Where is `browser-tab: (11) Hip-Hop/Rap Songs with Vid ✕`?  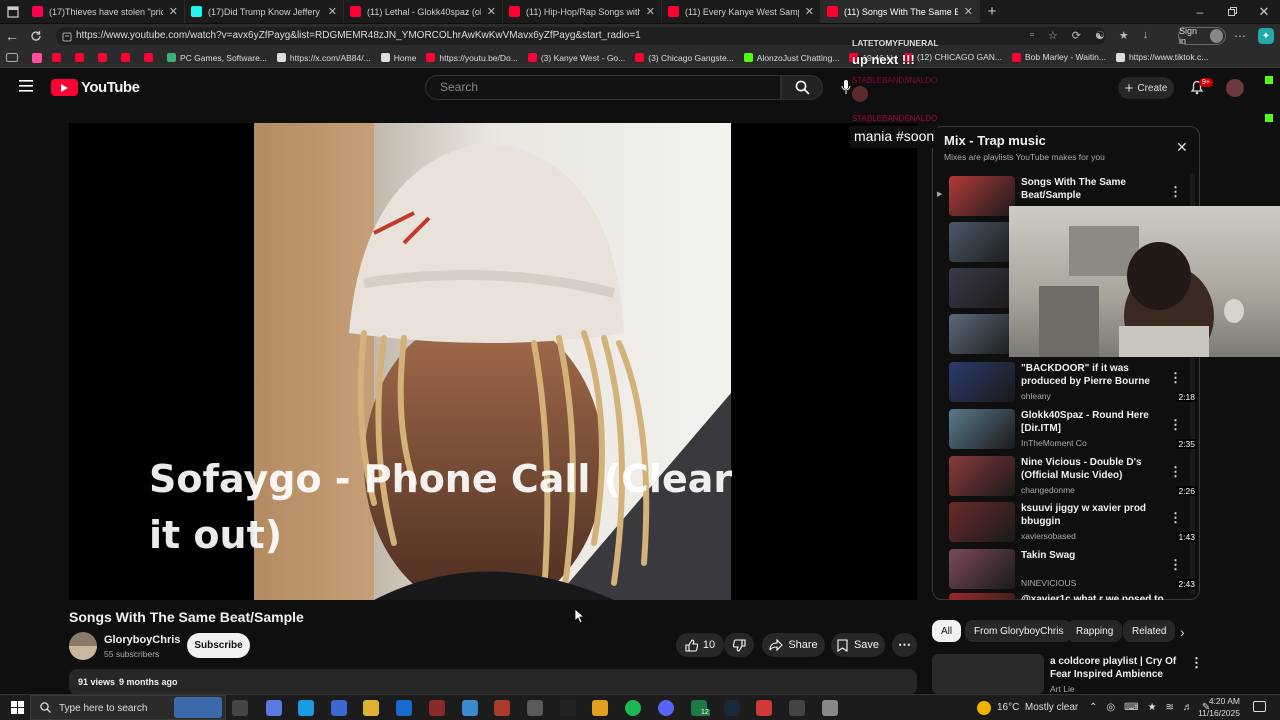 browser-tab: (11) Hip-Hop/Rap Songs with Vid ✕ is located at coordinates (582, 11).